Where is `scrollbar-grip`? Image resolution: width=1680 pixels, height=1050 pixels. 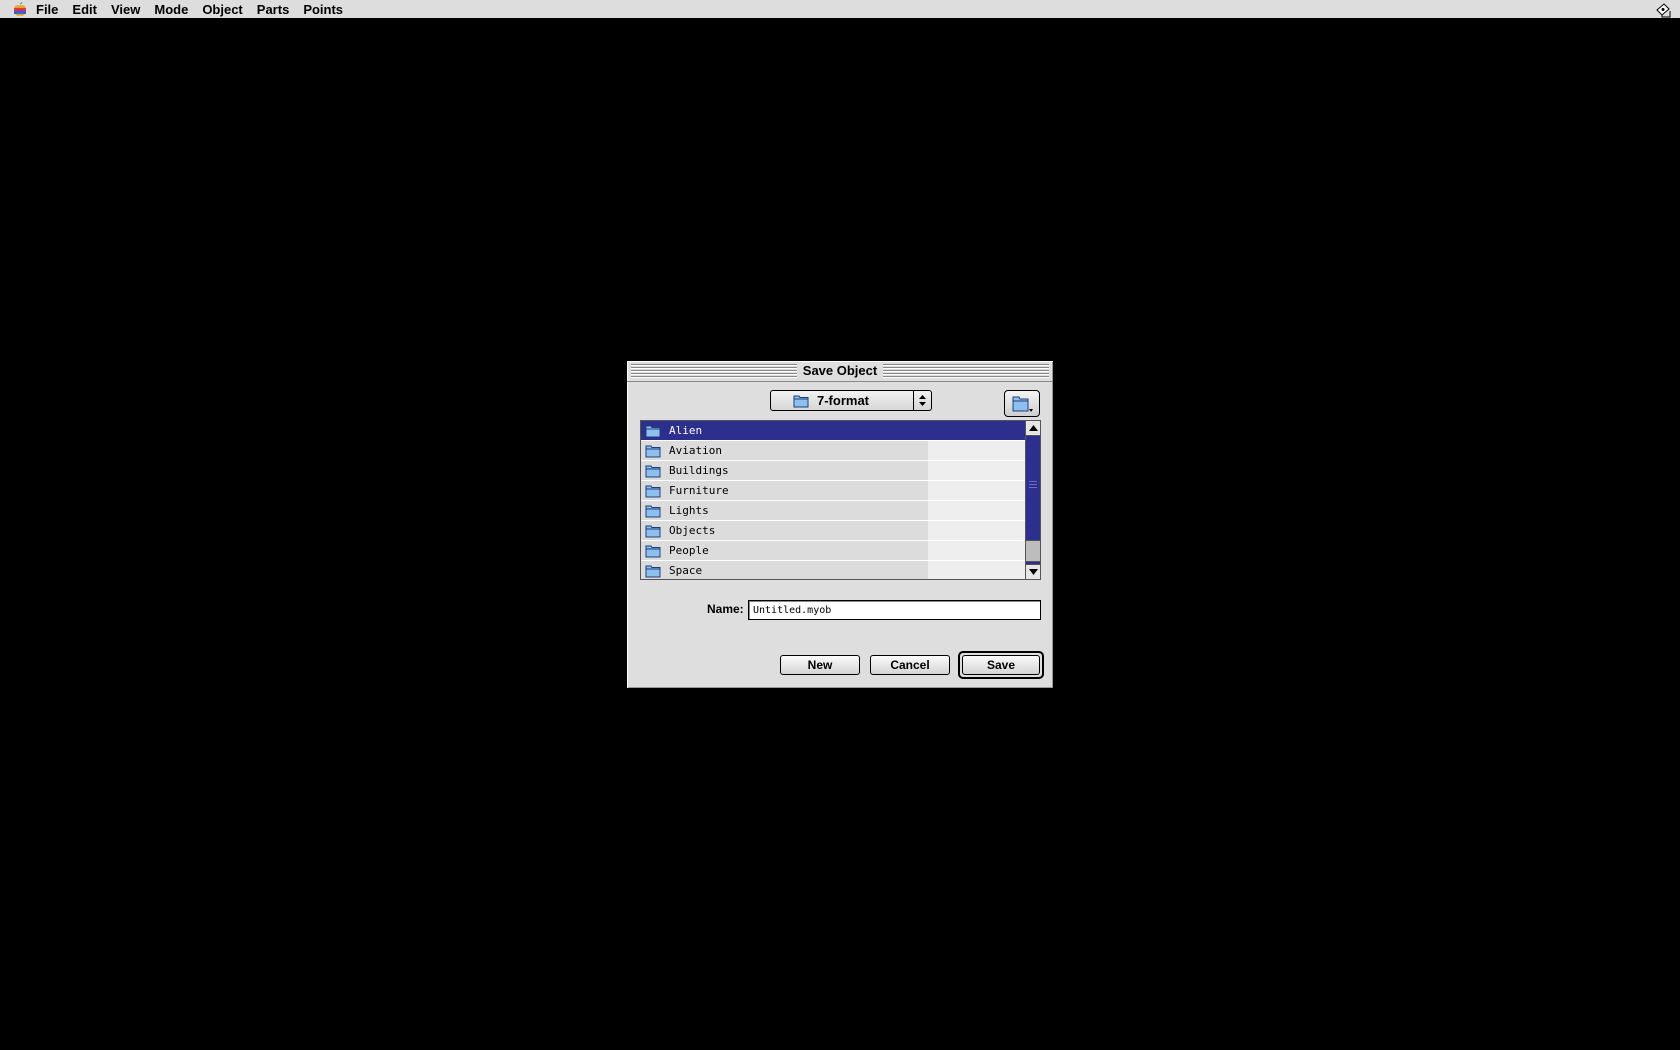 scrollbar-grip is located at coordinates (1033, 485).